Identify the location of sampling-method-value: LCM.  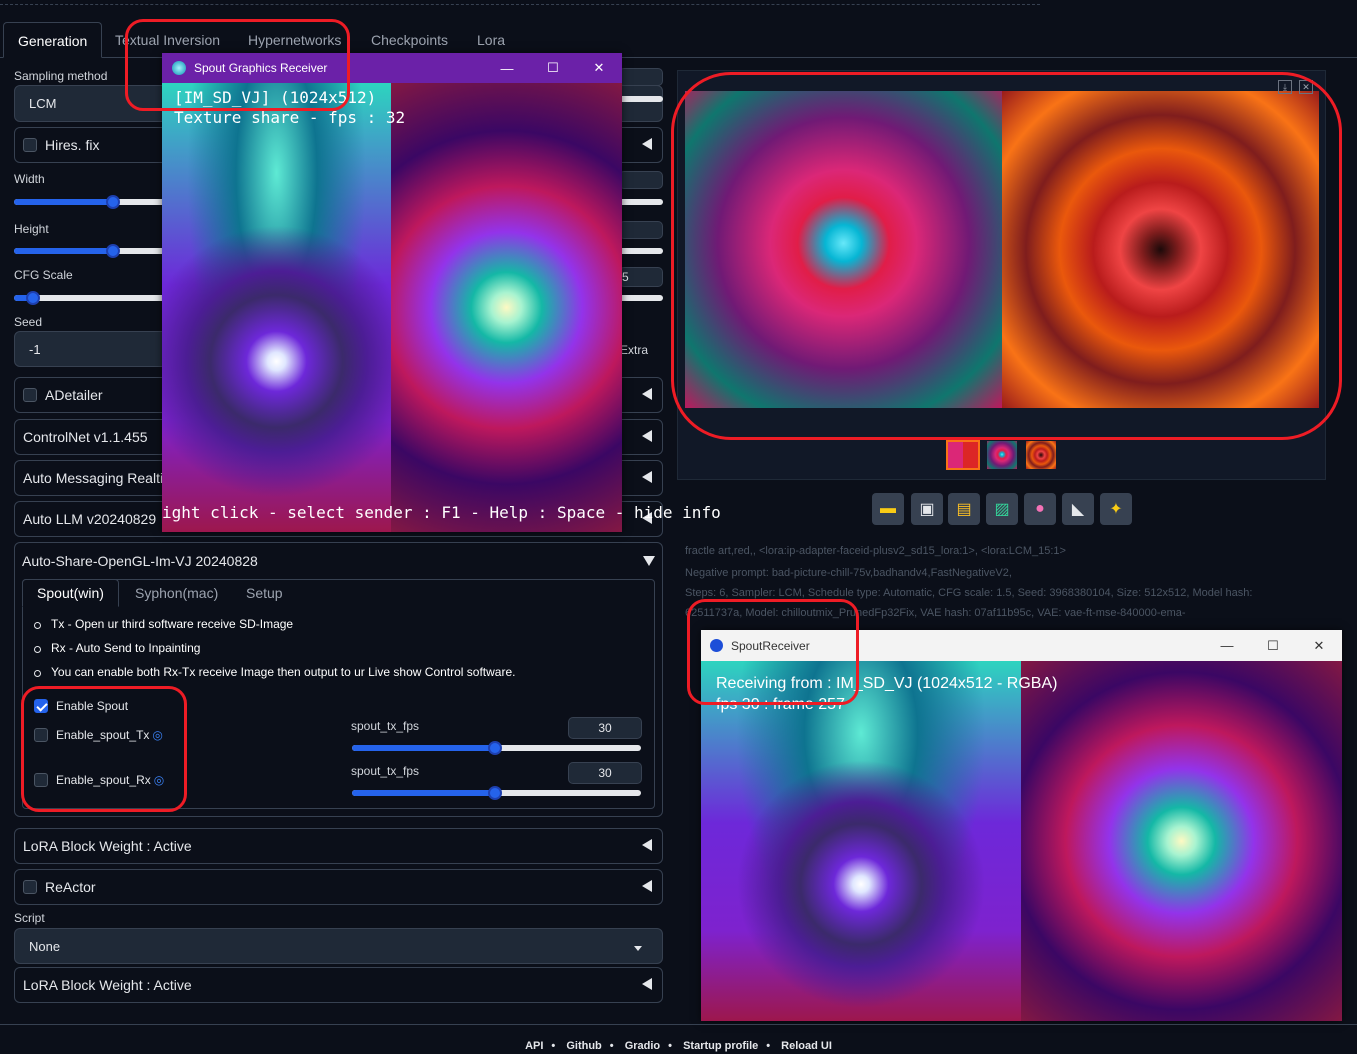
(43, 103).